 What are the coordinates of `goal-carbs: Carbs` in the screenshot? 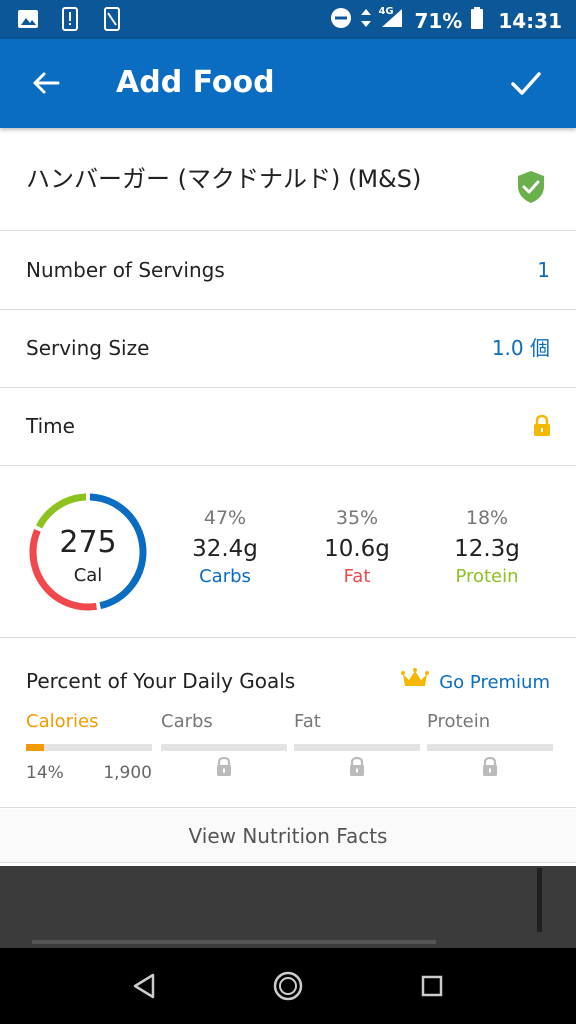 It's located at (224, 743).